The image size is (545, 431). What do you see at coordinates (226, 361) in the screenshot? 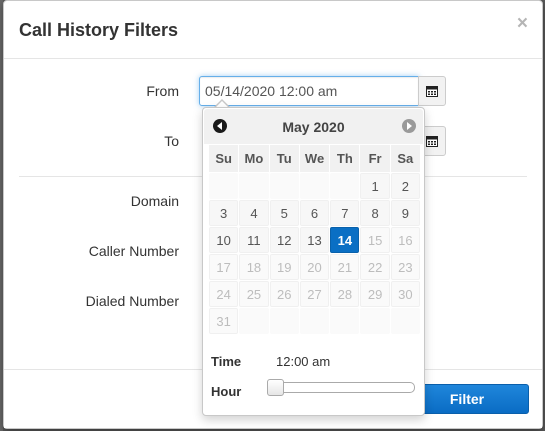
I see `time-label: Time` at bounding box center [226, 361].